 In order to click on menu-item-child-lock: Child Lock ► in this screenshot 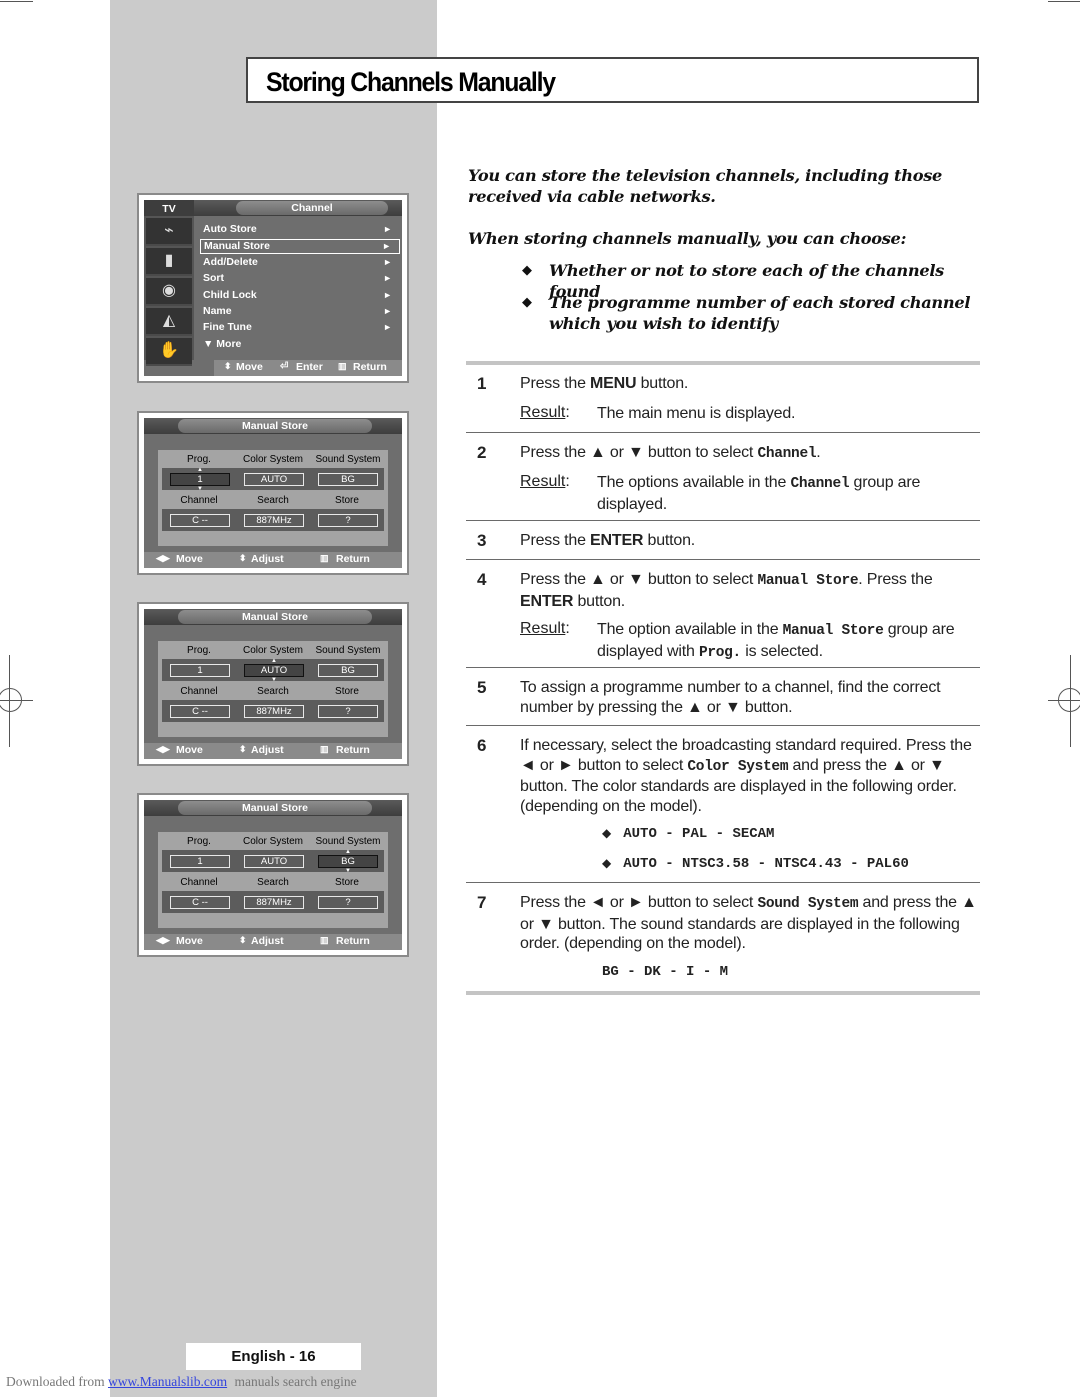, I will do `click(300, 295)`.